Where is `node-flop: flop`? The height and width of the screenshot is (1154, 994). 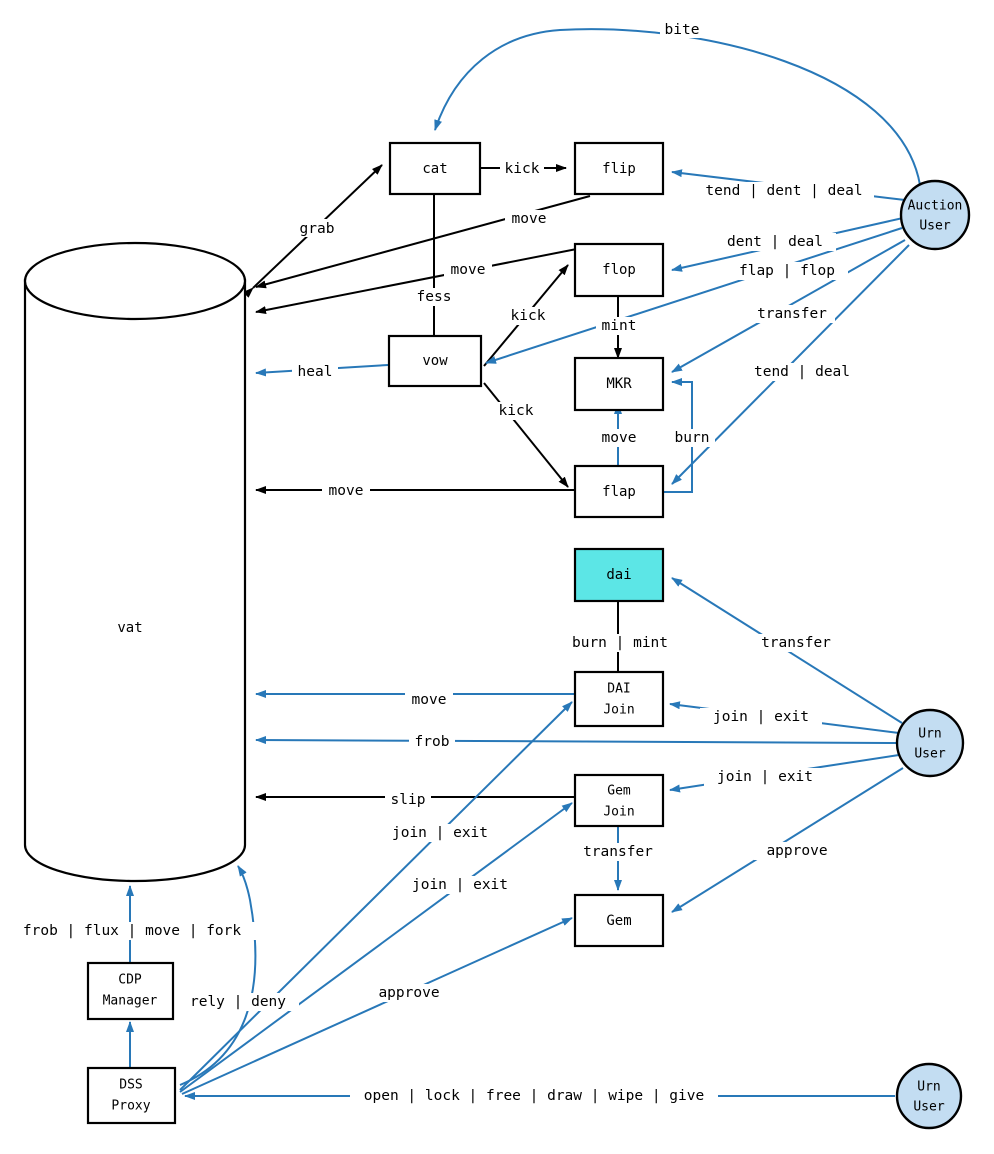 node-flop: flop is located at coordinates (619, 270).